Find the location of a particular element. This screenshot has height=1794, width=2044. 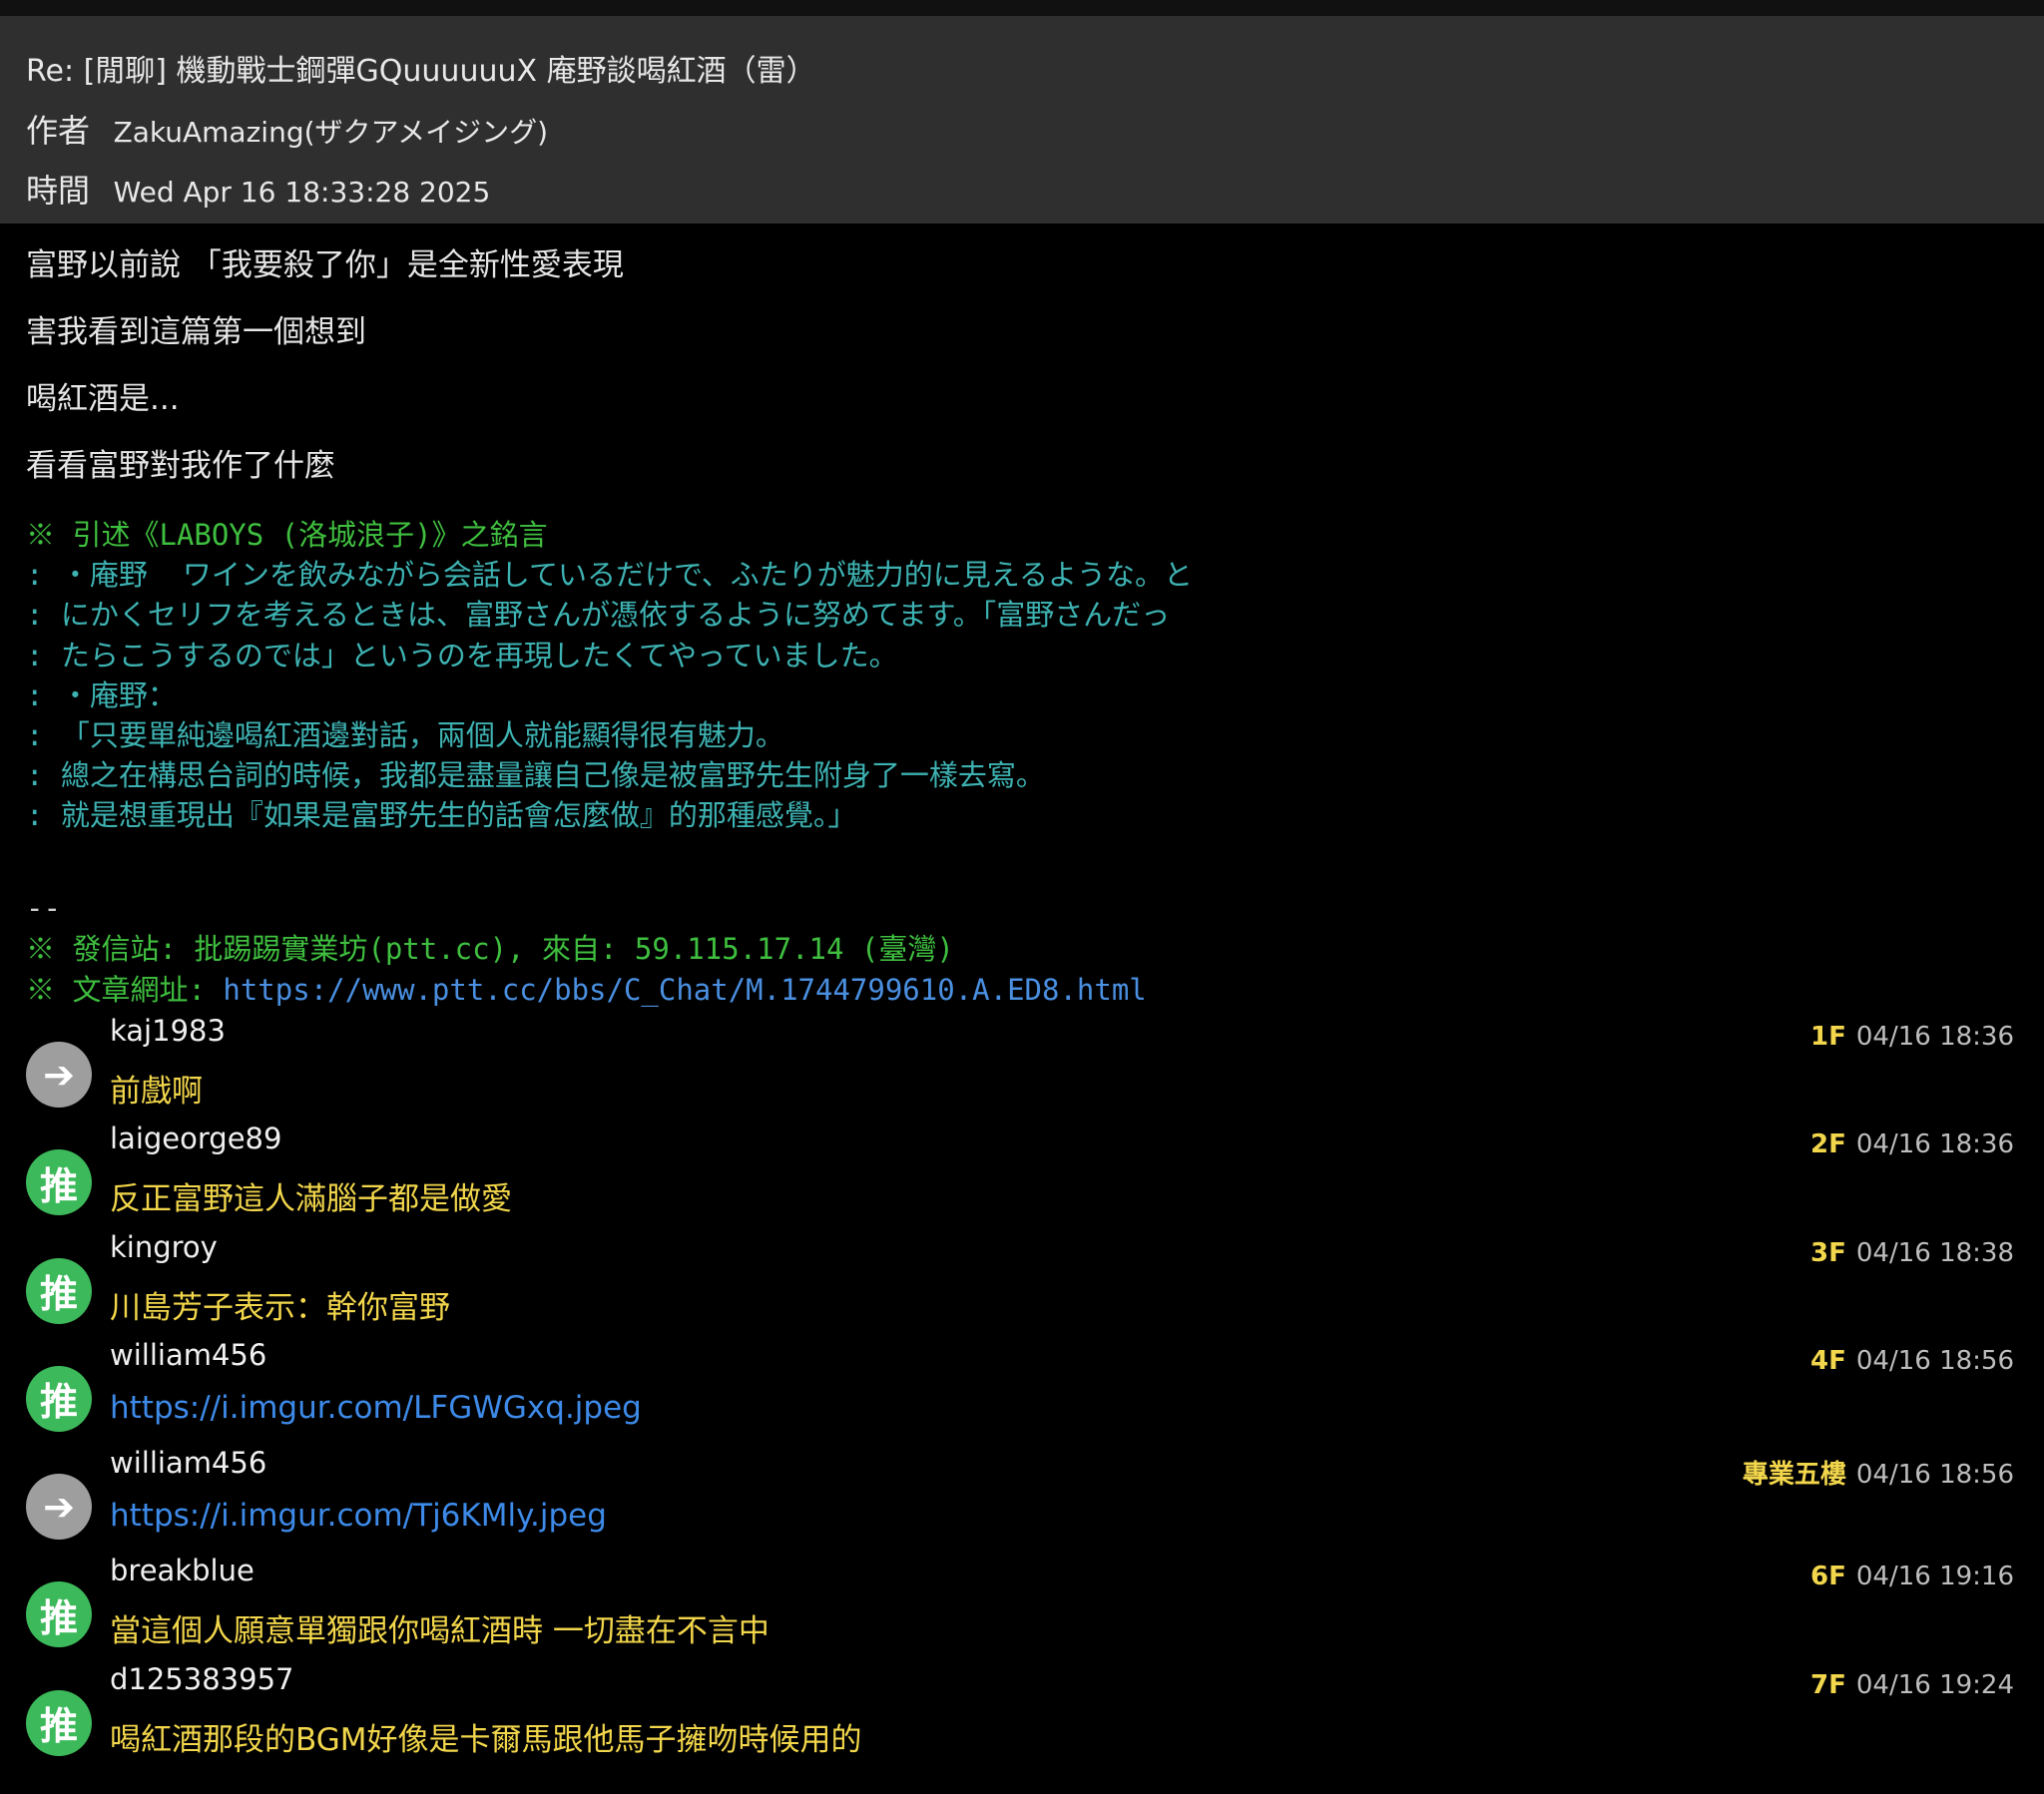

comment-user: laigeorge89 is located at coordinates (195, 1138).